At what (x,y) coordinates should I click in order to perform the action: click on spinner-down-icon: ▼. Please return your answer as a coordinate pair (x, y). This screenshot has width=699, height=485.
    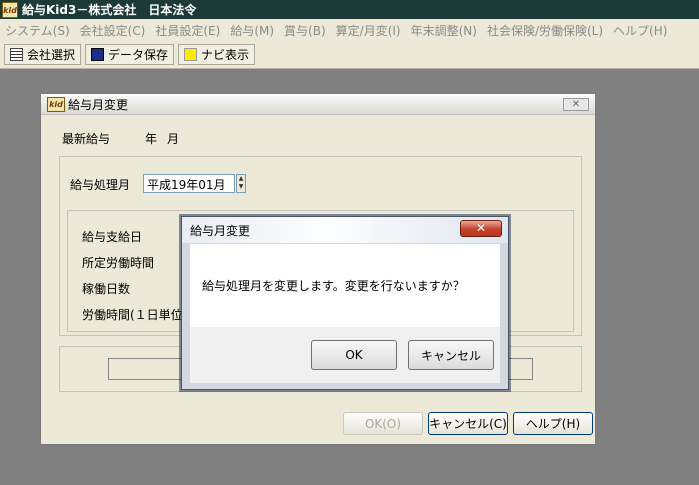
    Looking at the image, I should click on (241, 187).